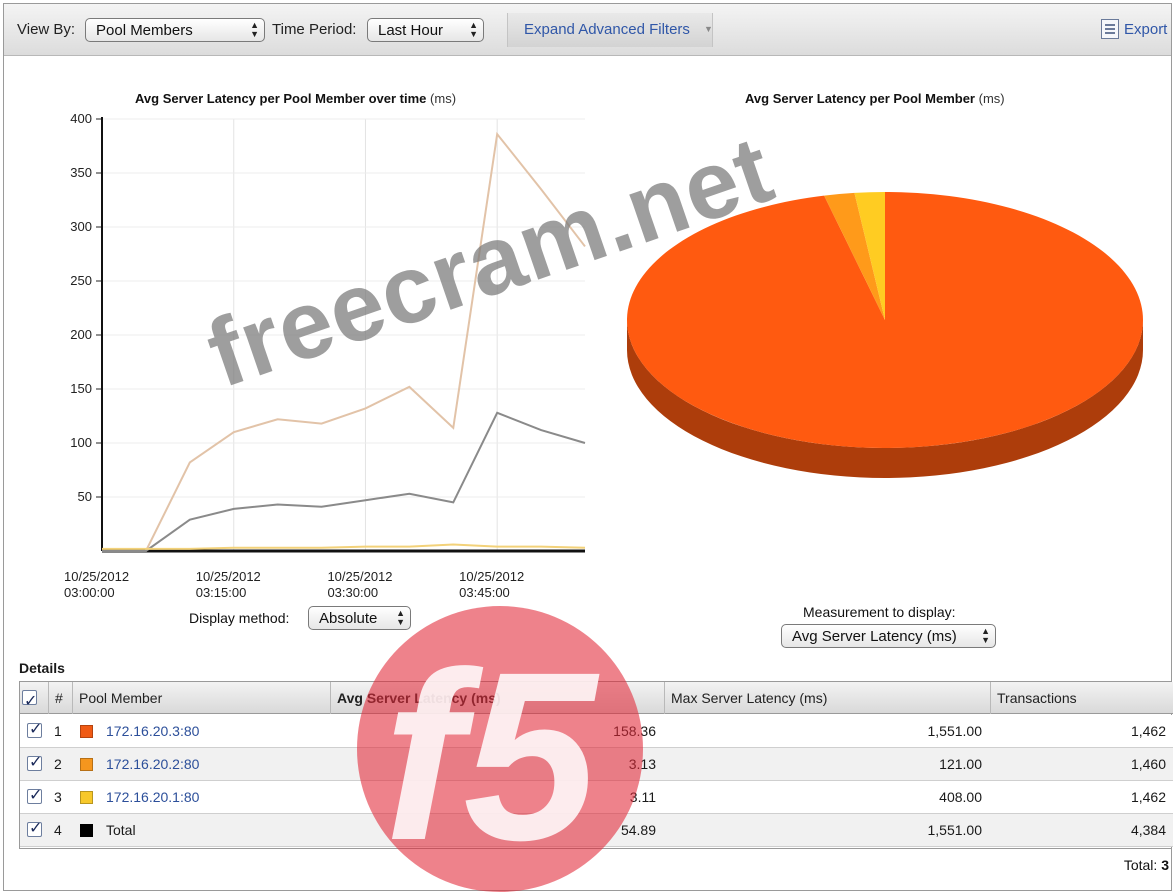 This screenshot has height=894, width=1175. I want to click on select-all-checkbox: ✓, so click(29, 700).